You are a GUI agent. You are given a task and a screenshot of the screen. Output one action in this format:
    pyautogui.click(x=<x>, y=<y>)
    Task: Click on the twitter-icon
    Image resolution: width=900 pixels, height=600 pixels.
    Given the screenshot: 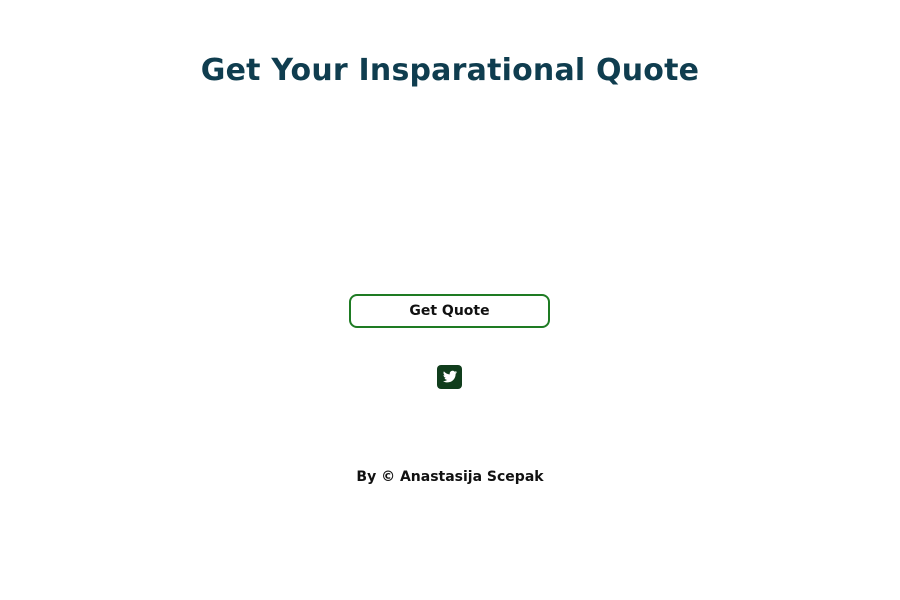 What is the action you would take?
    pyautogui.click(x=449, y=377)
    